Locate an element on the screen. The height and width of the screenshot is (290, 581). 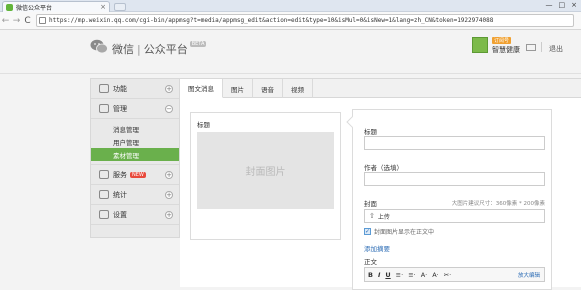
cover-text: 封面图片 is located at coordinates (265, 172).